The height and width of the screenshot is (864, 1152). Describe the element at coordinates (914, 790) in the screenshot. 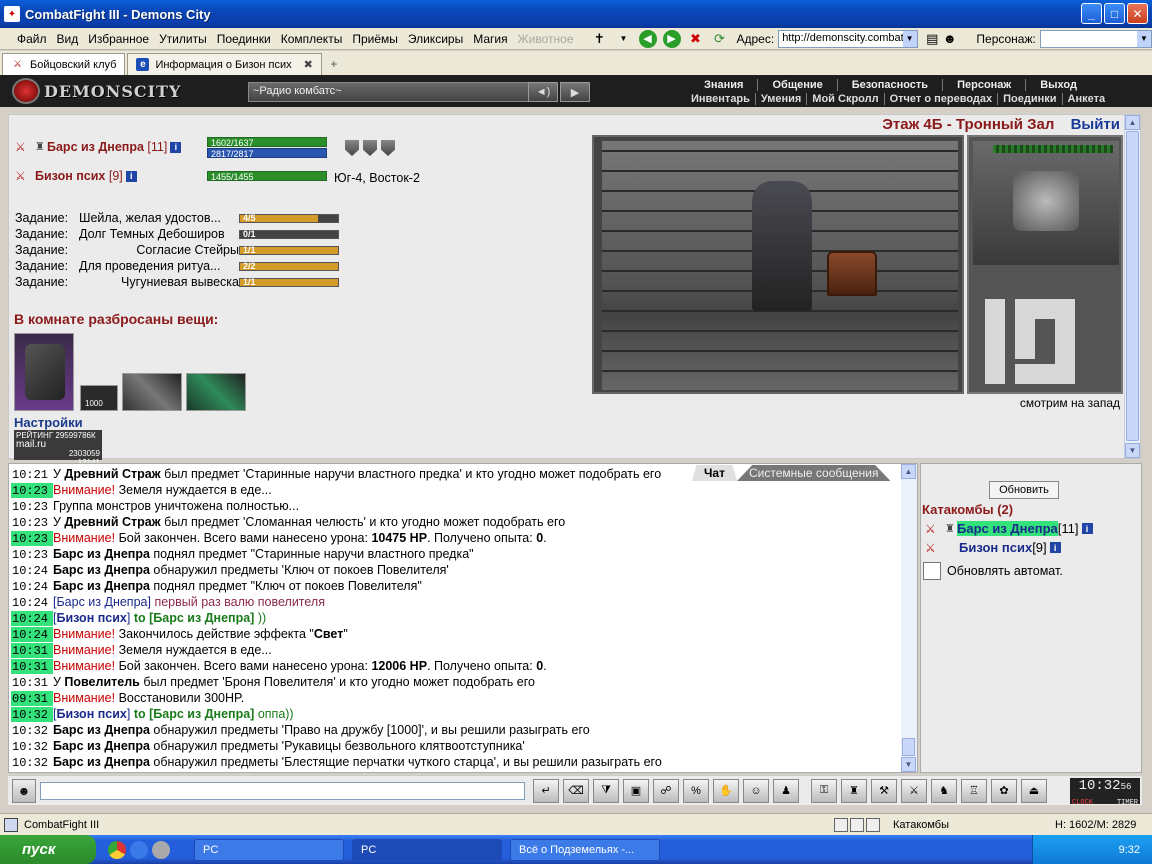

I see `duel-icon: ⚔` at that location.